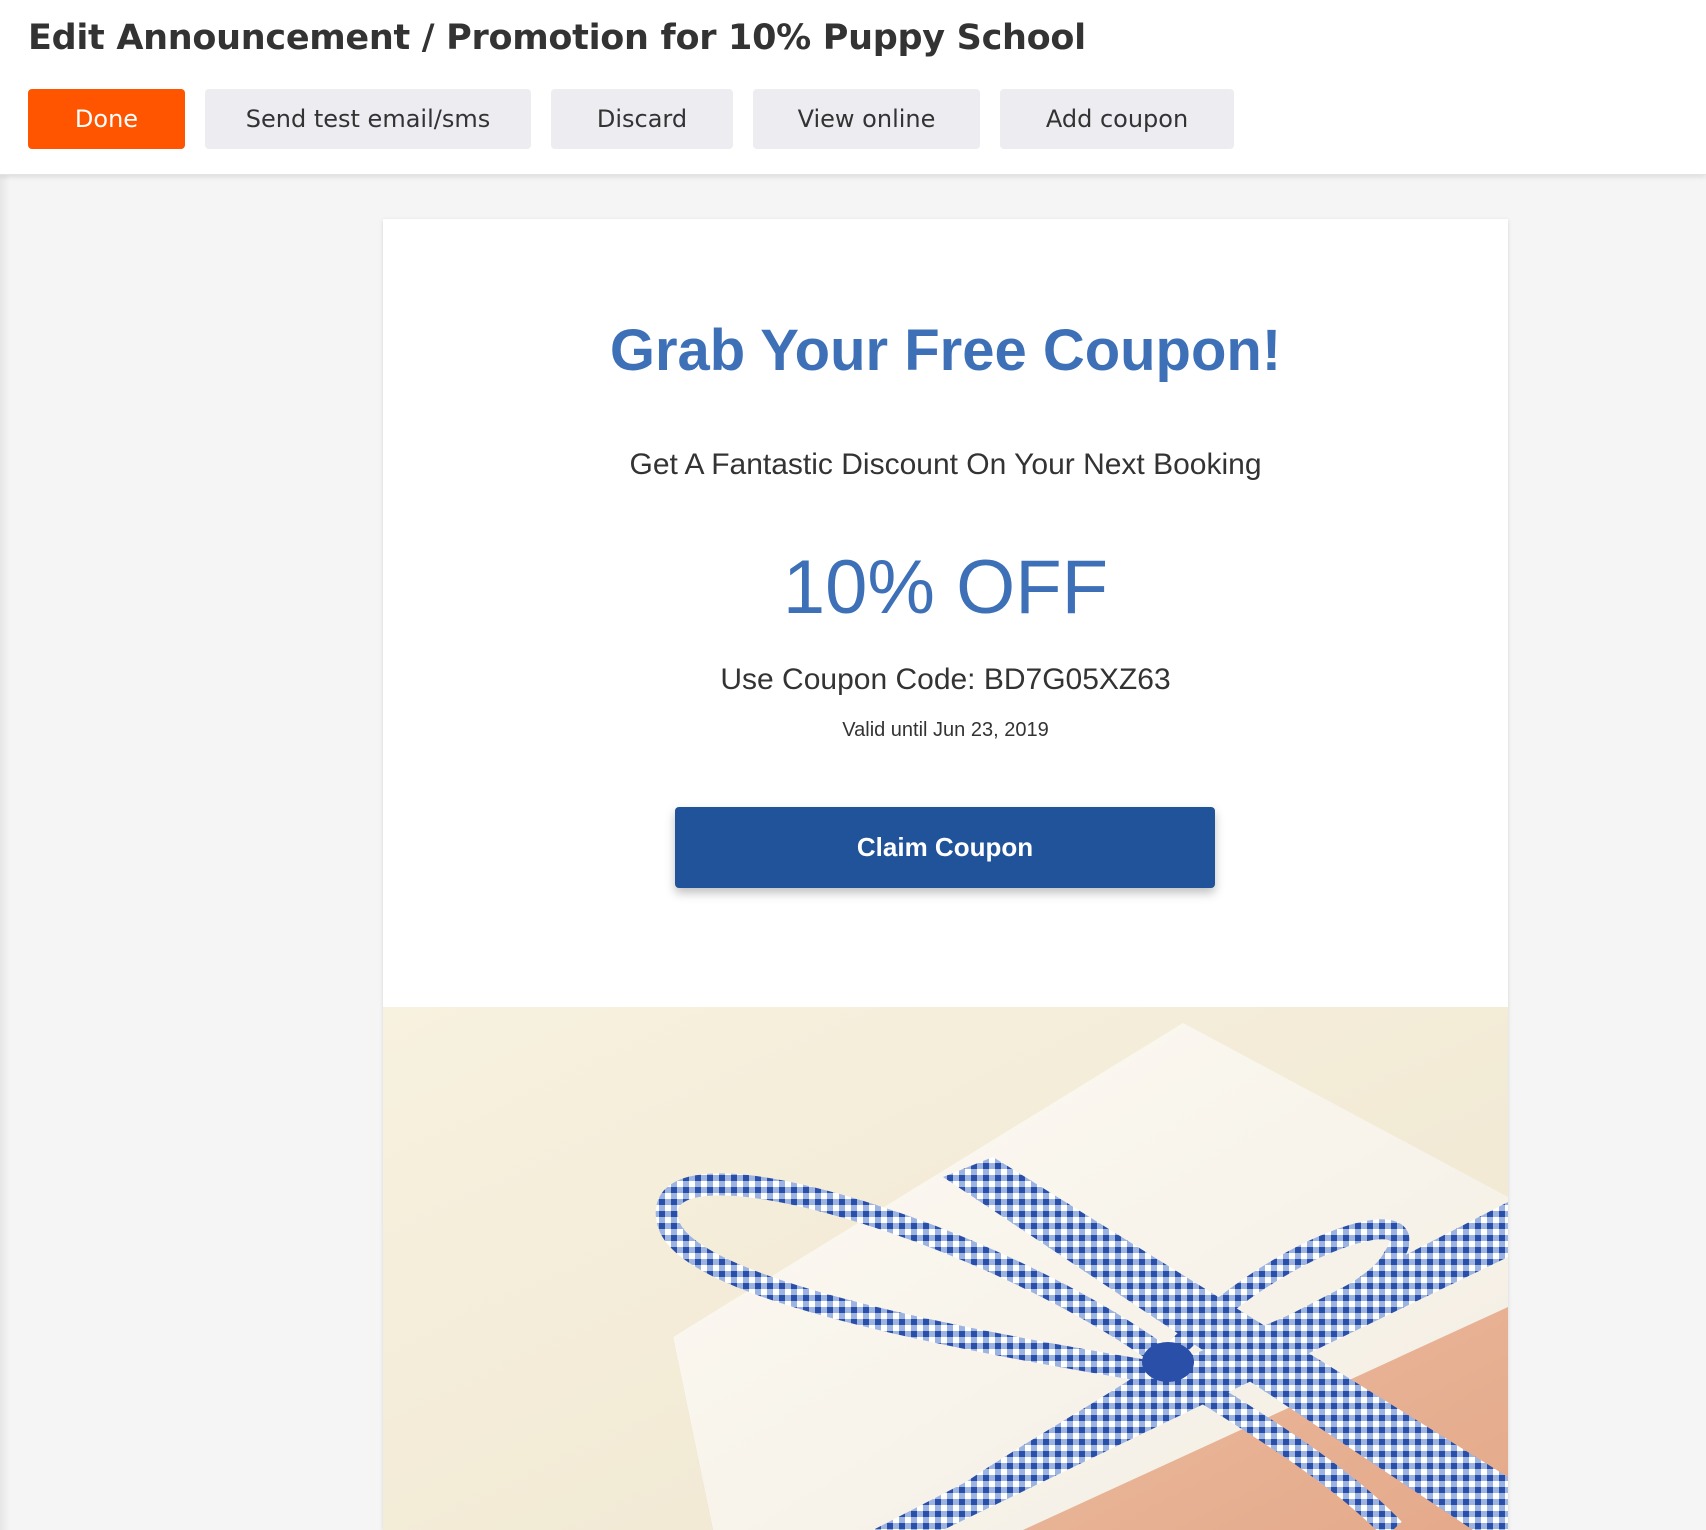 Image resolution: width=1706 pixels, height=1530 pixels. I want to click on coupon-code: Use Coupon Code: BD7G05XZ63, so click(945, 680).